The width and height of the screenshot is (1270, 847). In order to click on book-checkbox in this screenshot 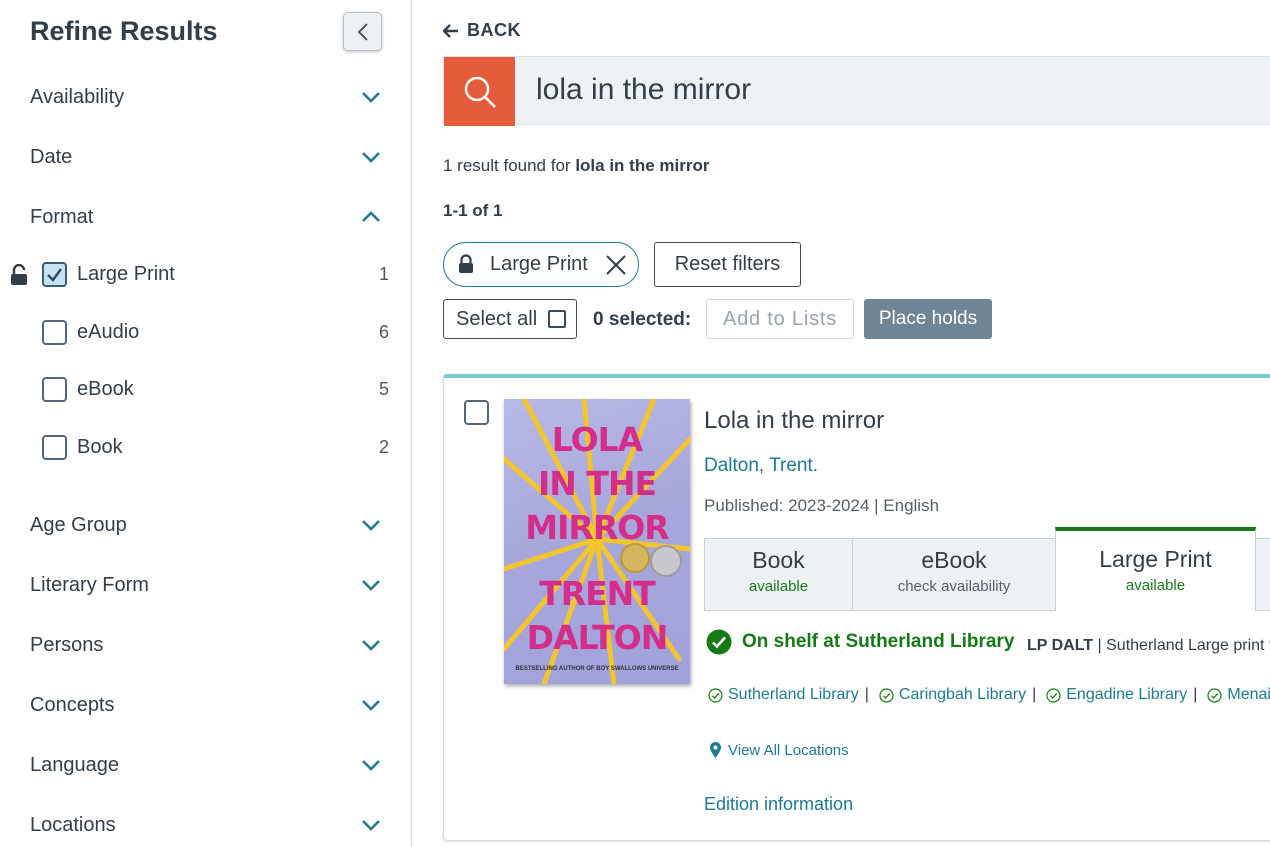, I will do `click(54, 447)`.